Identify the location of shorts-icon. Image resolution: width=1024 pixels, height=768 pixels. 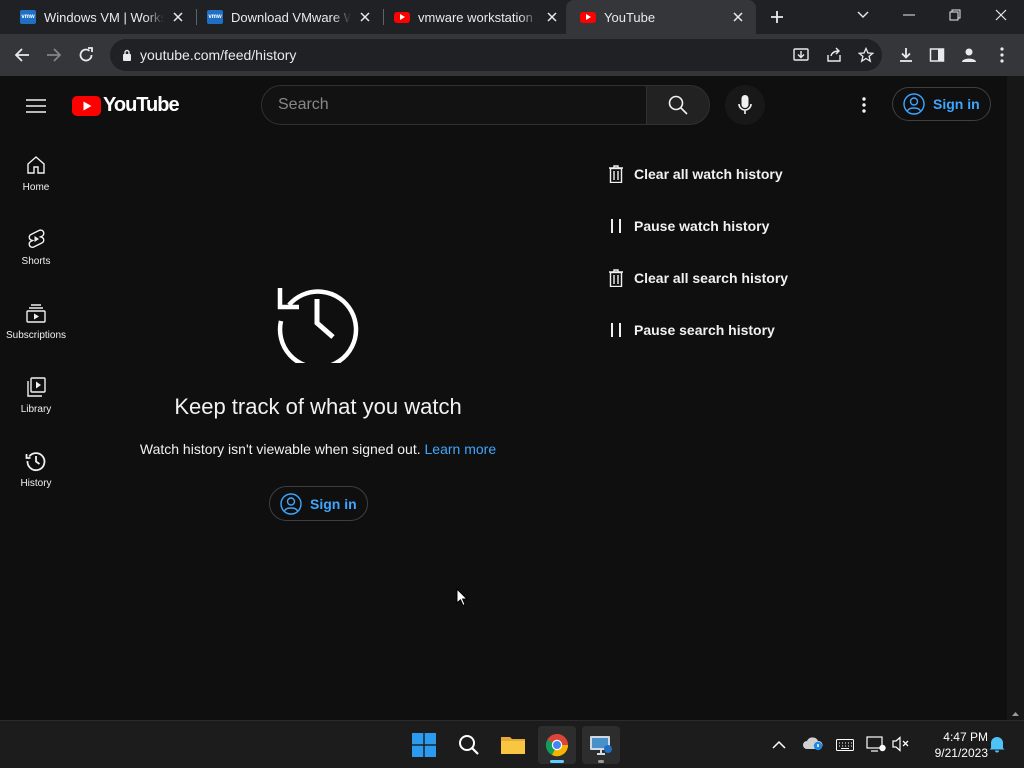
(36, 239).